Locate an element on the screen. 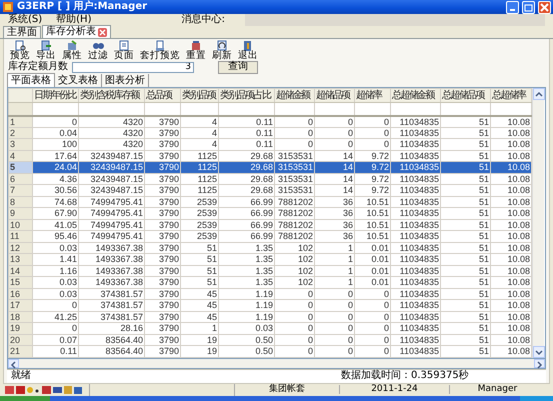 The height and width of the screenshot is (401, 553). toolbar-button: 刷新 is located at coordinates (222, 50).